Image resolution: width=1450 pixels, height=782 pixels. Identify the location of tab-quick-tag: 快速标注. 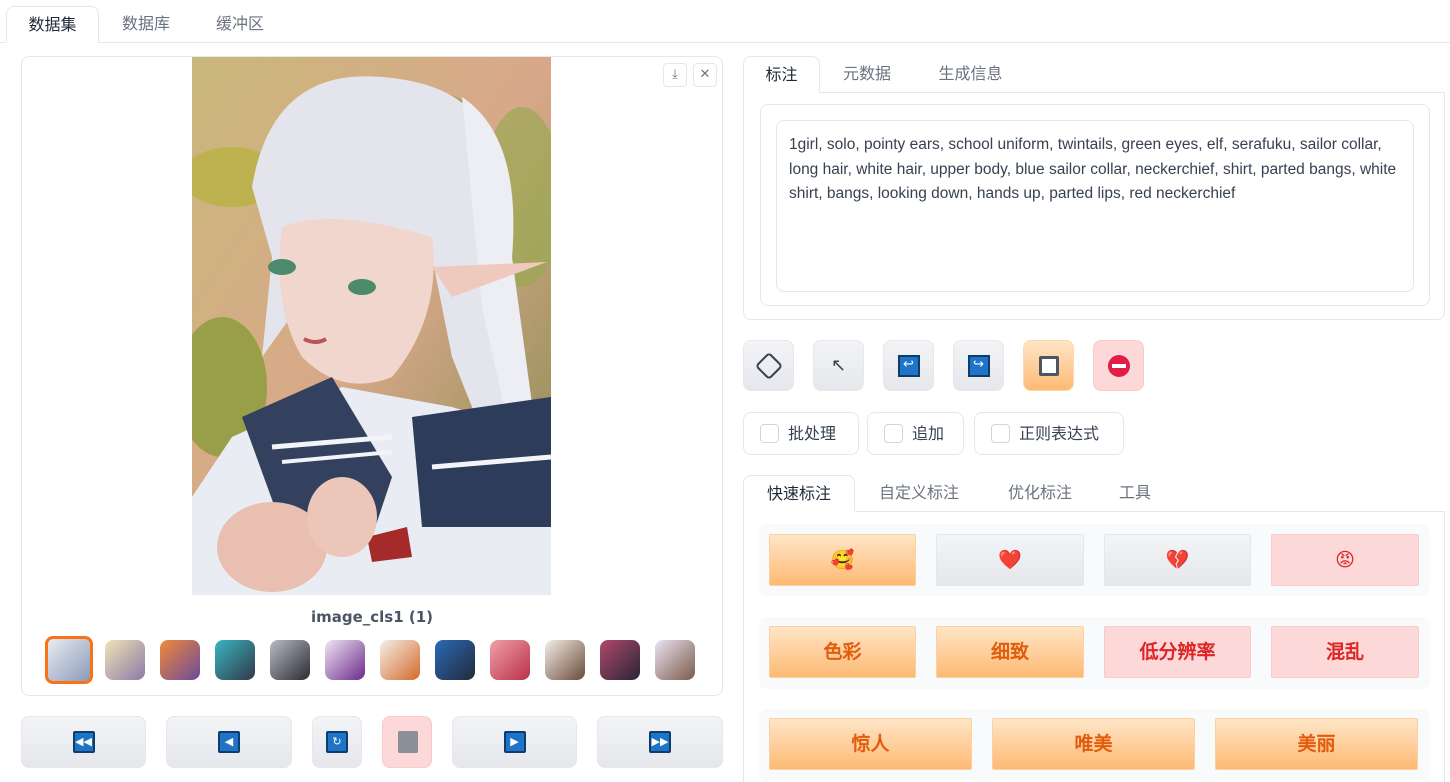
(799, 493).